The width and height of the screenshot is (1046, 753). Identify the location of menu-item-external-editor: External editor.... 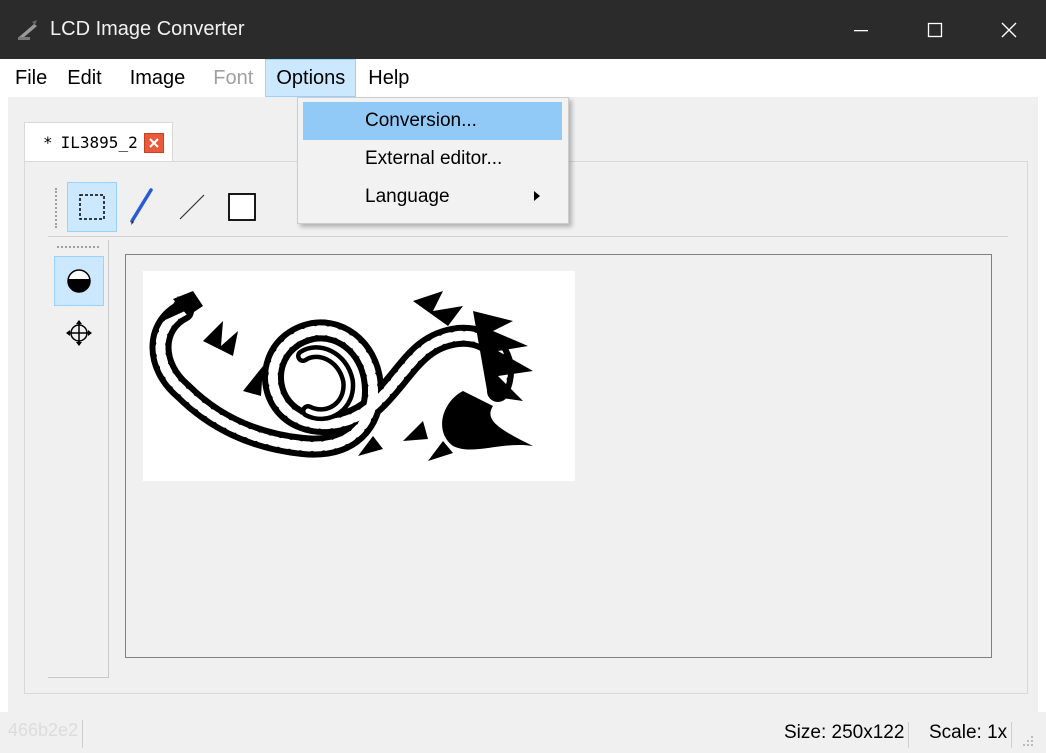
(432, 159).